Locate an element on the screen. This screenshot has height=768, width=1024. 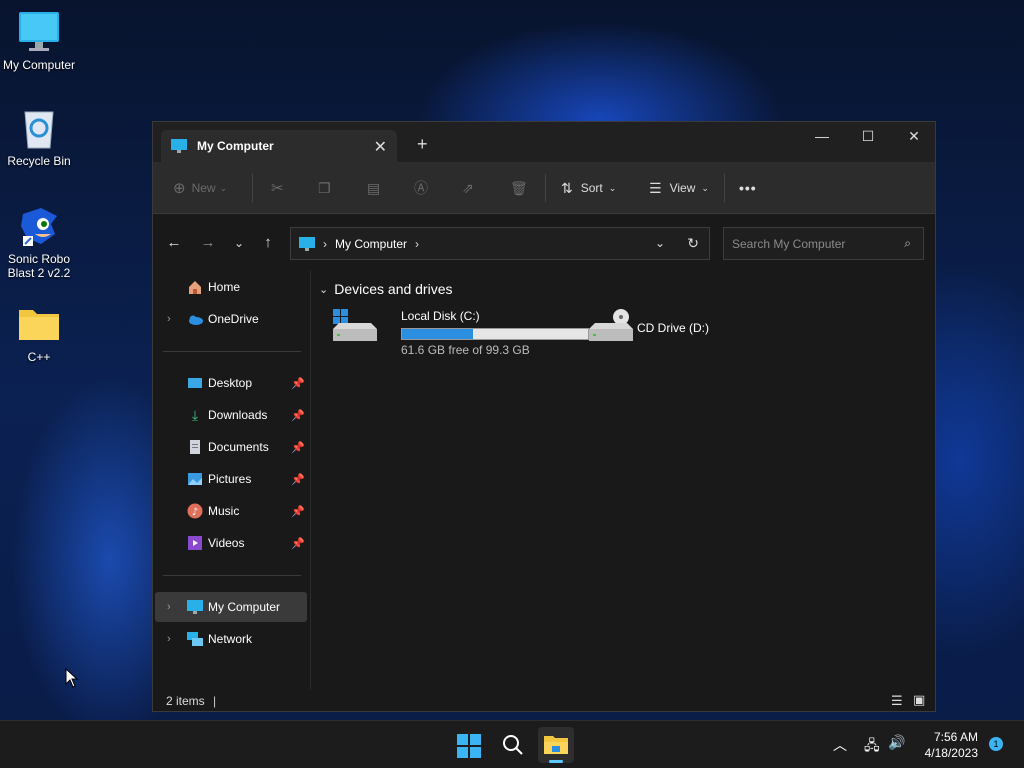
new-button: ⊕ New ⌄ is located at coordinates (200, 188).